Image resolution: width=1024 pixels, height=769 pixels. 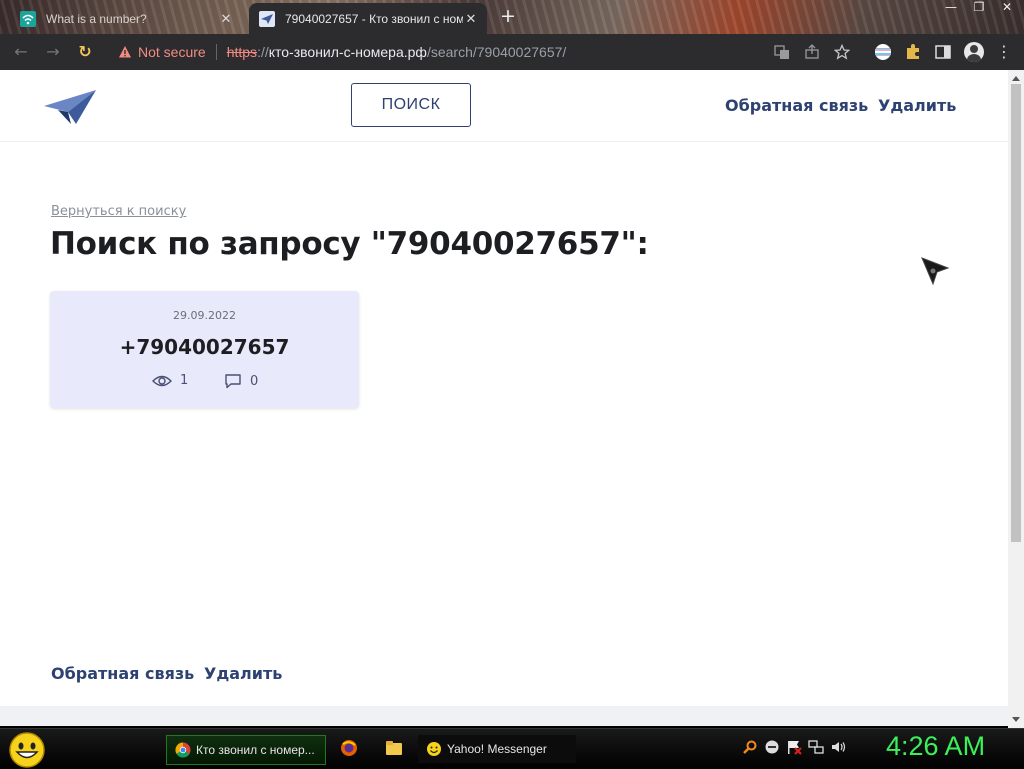 What do you see at coordinates (96, 18) in the screenshot?
I see `tab-title: What is a number?` at bounding box center [96, 18].